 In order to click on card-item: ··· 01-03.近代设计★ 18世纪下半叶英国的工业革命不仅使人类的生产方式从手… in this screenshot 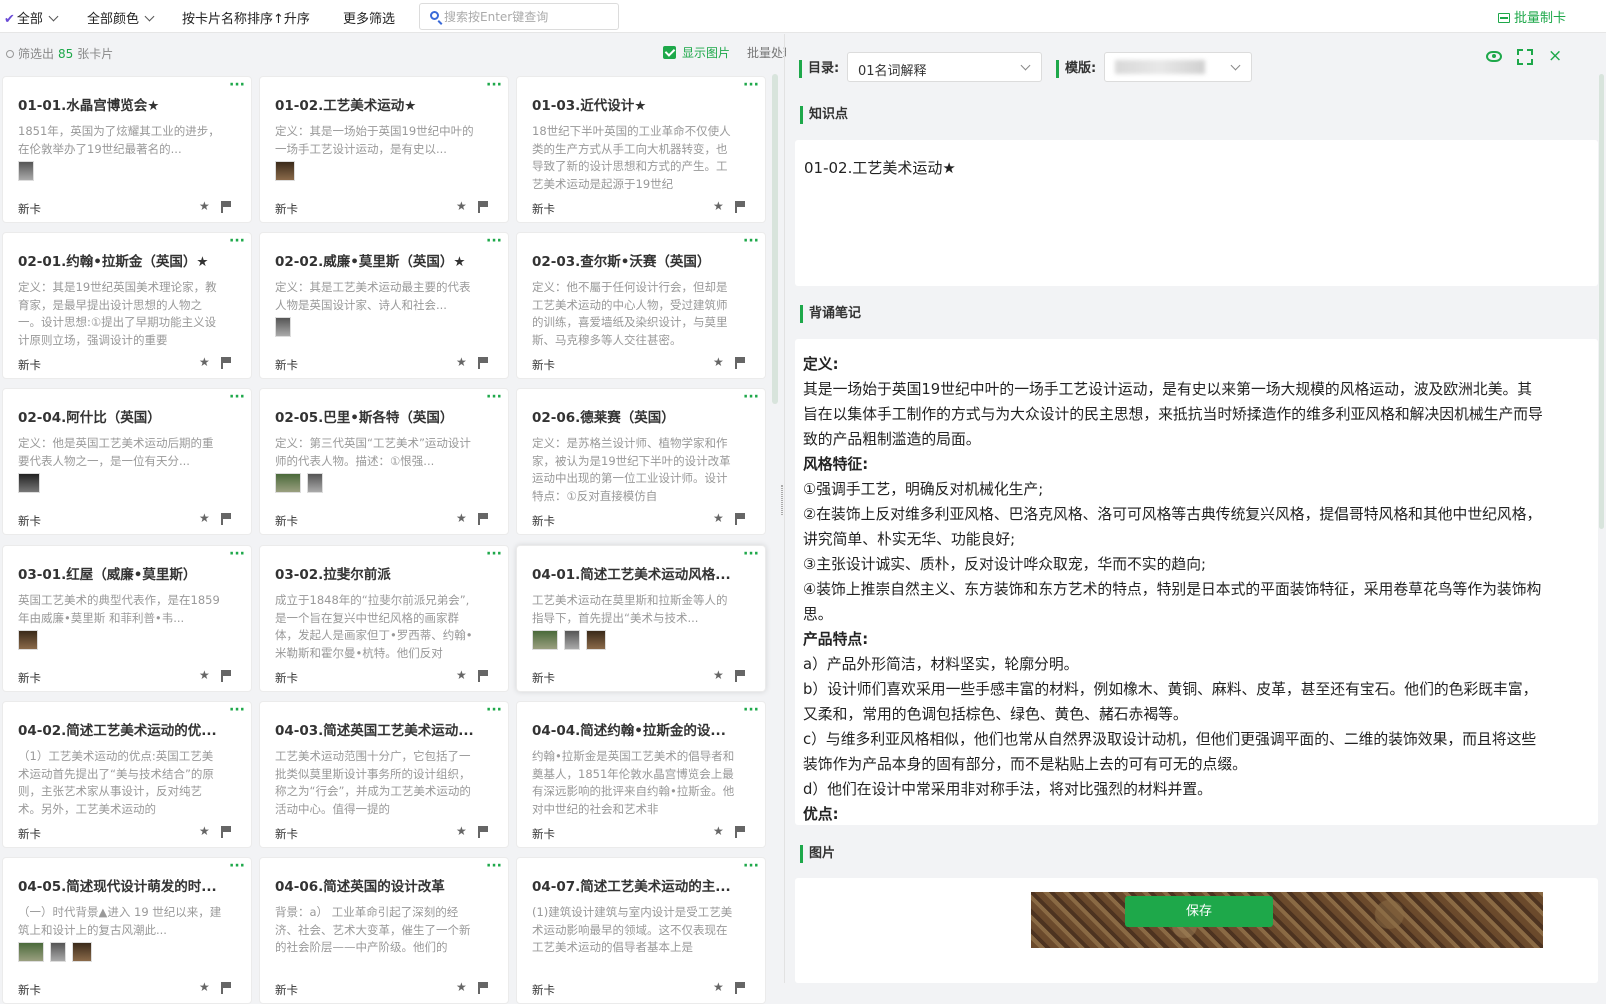, I will do `click(641, 149)`.